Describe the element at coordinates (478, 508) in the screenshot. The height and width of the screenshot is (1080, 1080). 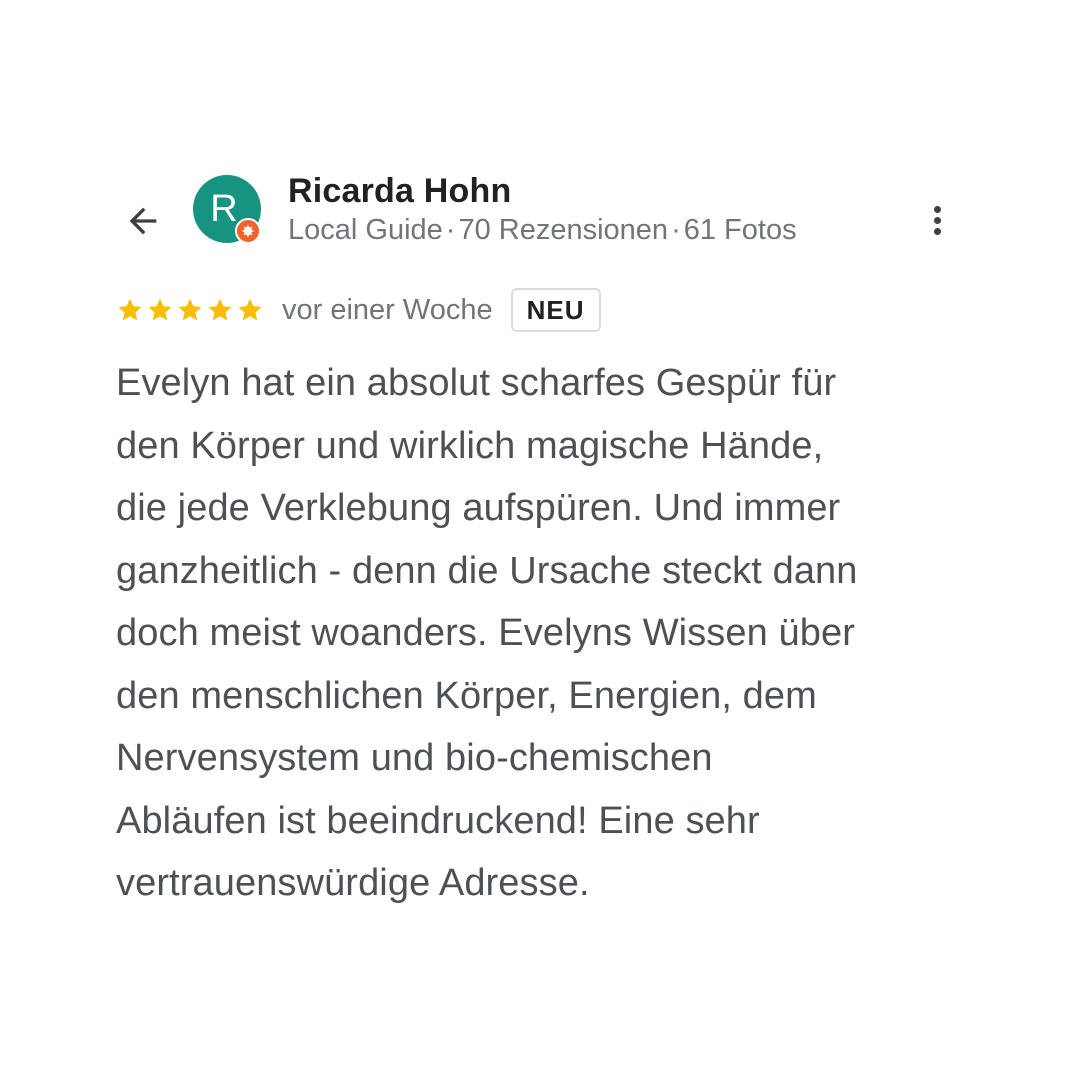
I see `review-line: die jede Verklebung aufspüren. Und immer` at that location.